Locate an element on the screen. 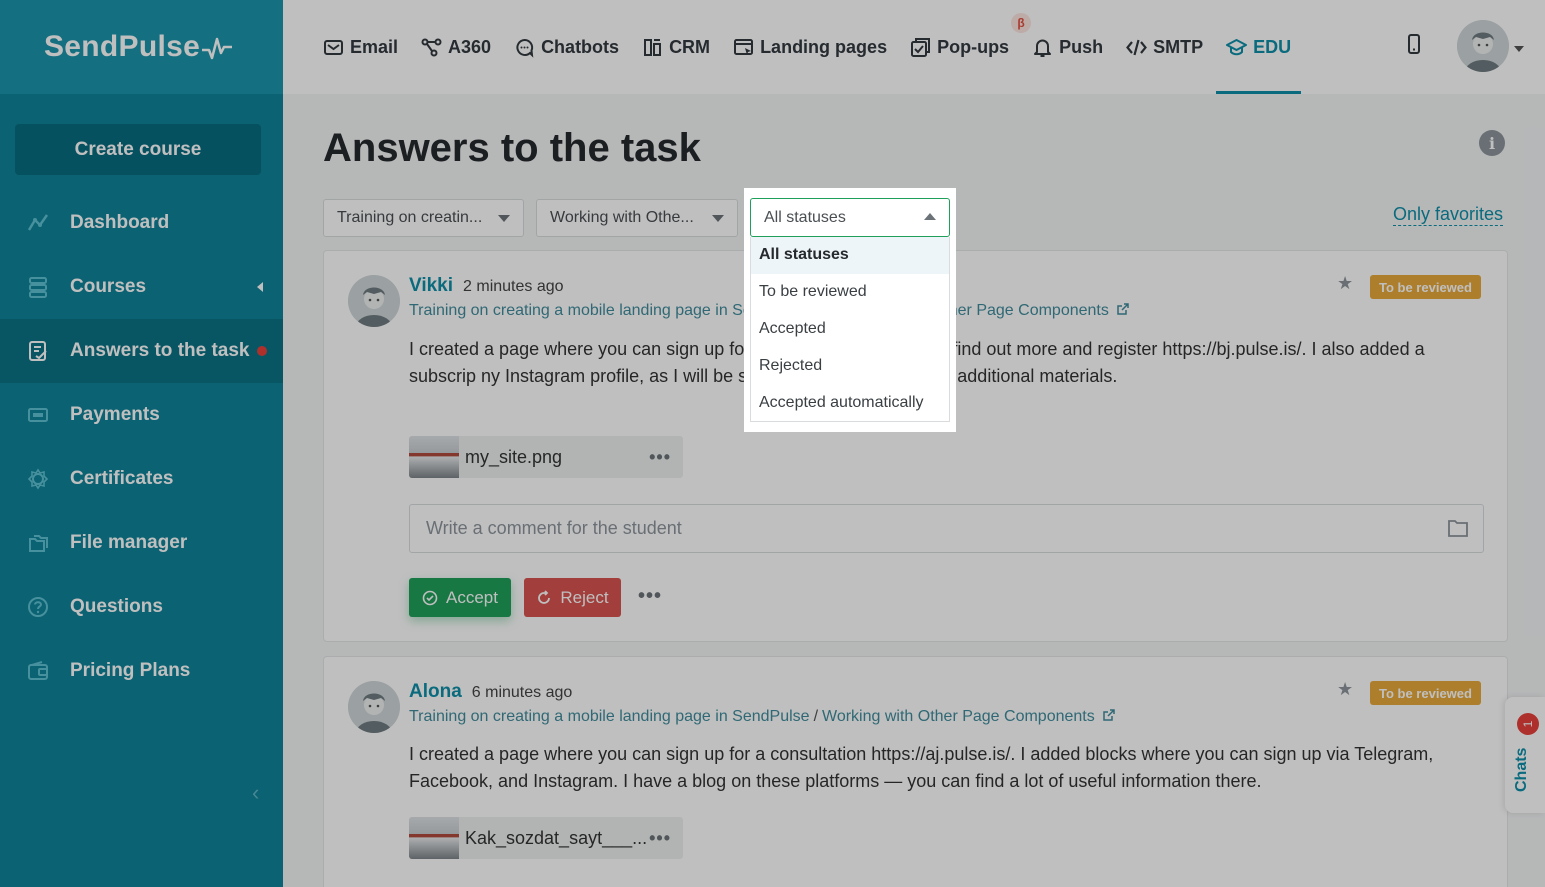 Image resolution: width=1545 pixels, height=887 pixels. sidebar-item-label: Courses is located at coordinates (108, 286).